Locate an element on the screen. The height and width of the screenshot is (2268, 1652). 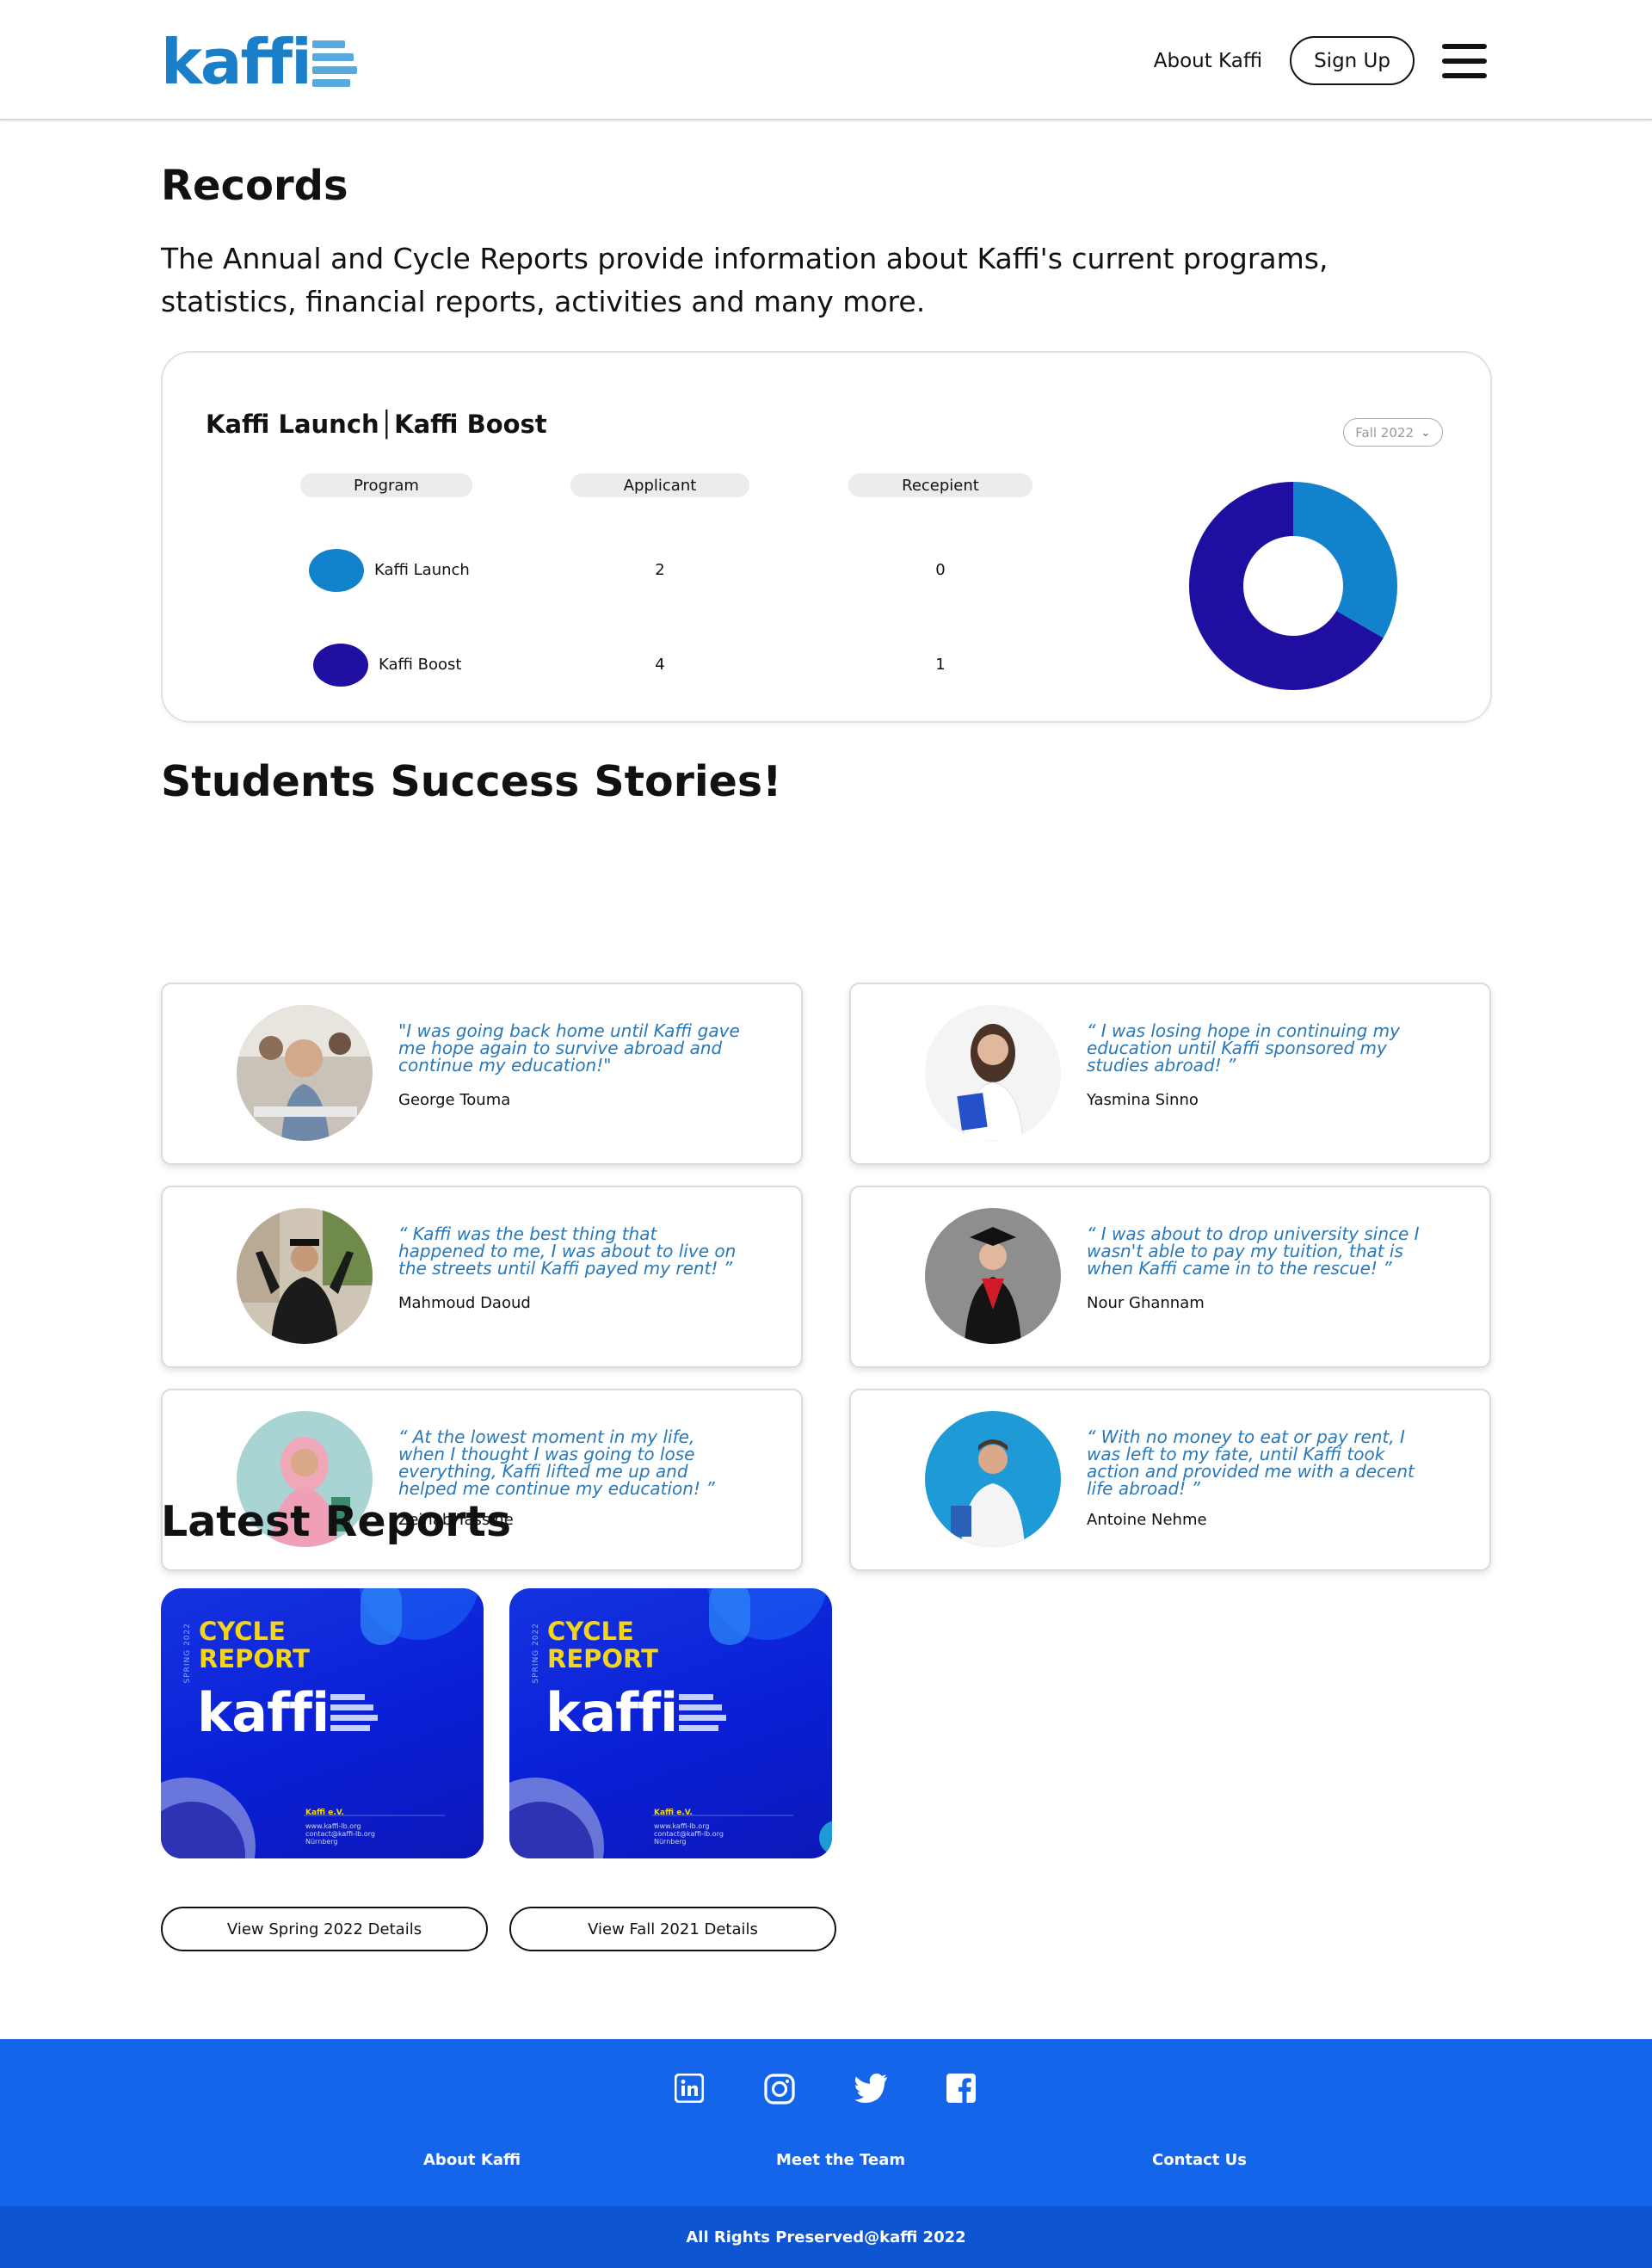
kaffi-logo: kaffi is located at coordinates (259, 62).